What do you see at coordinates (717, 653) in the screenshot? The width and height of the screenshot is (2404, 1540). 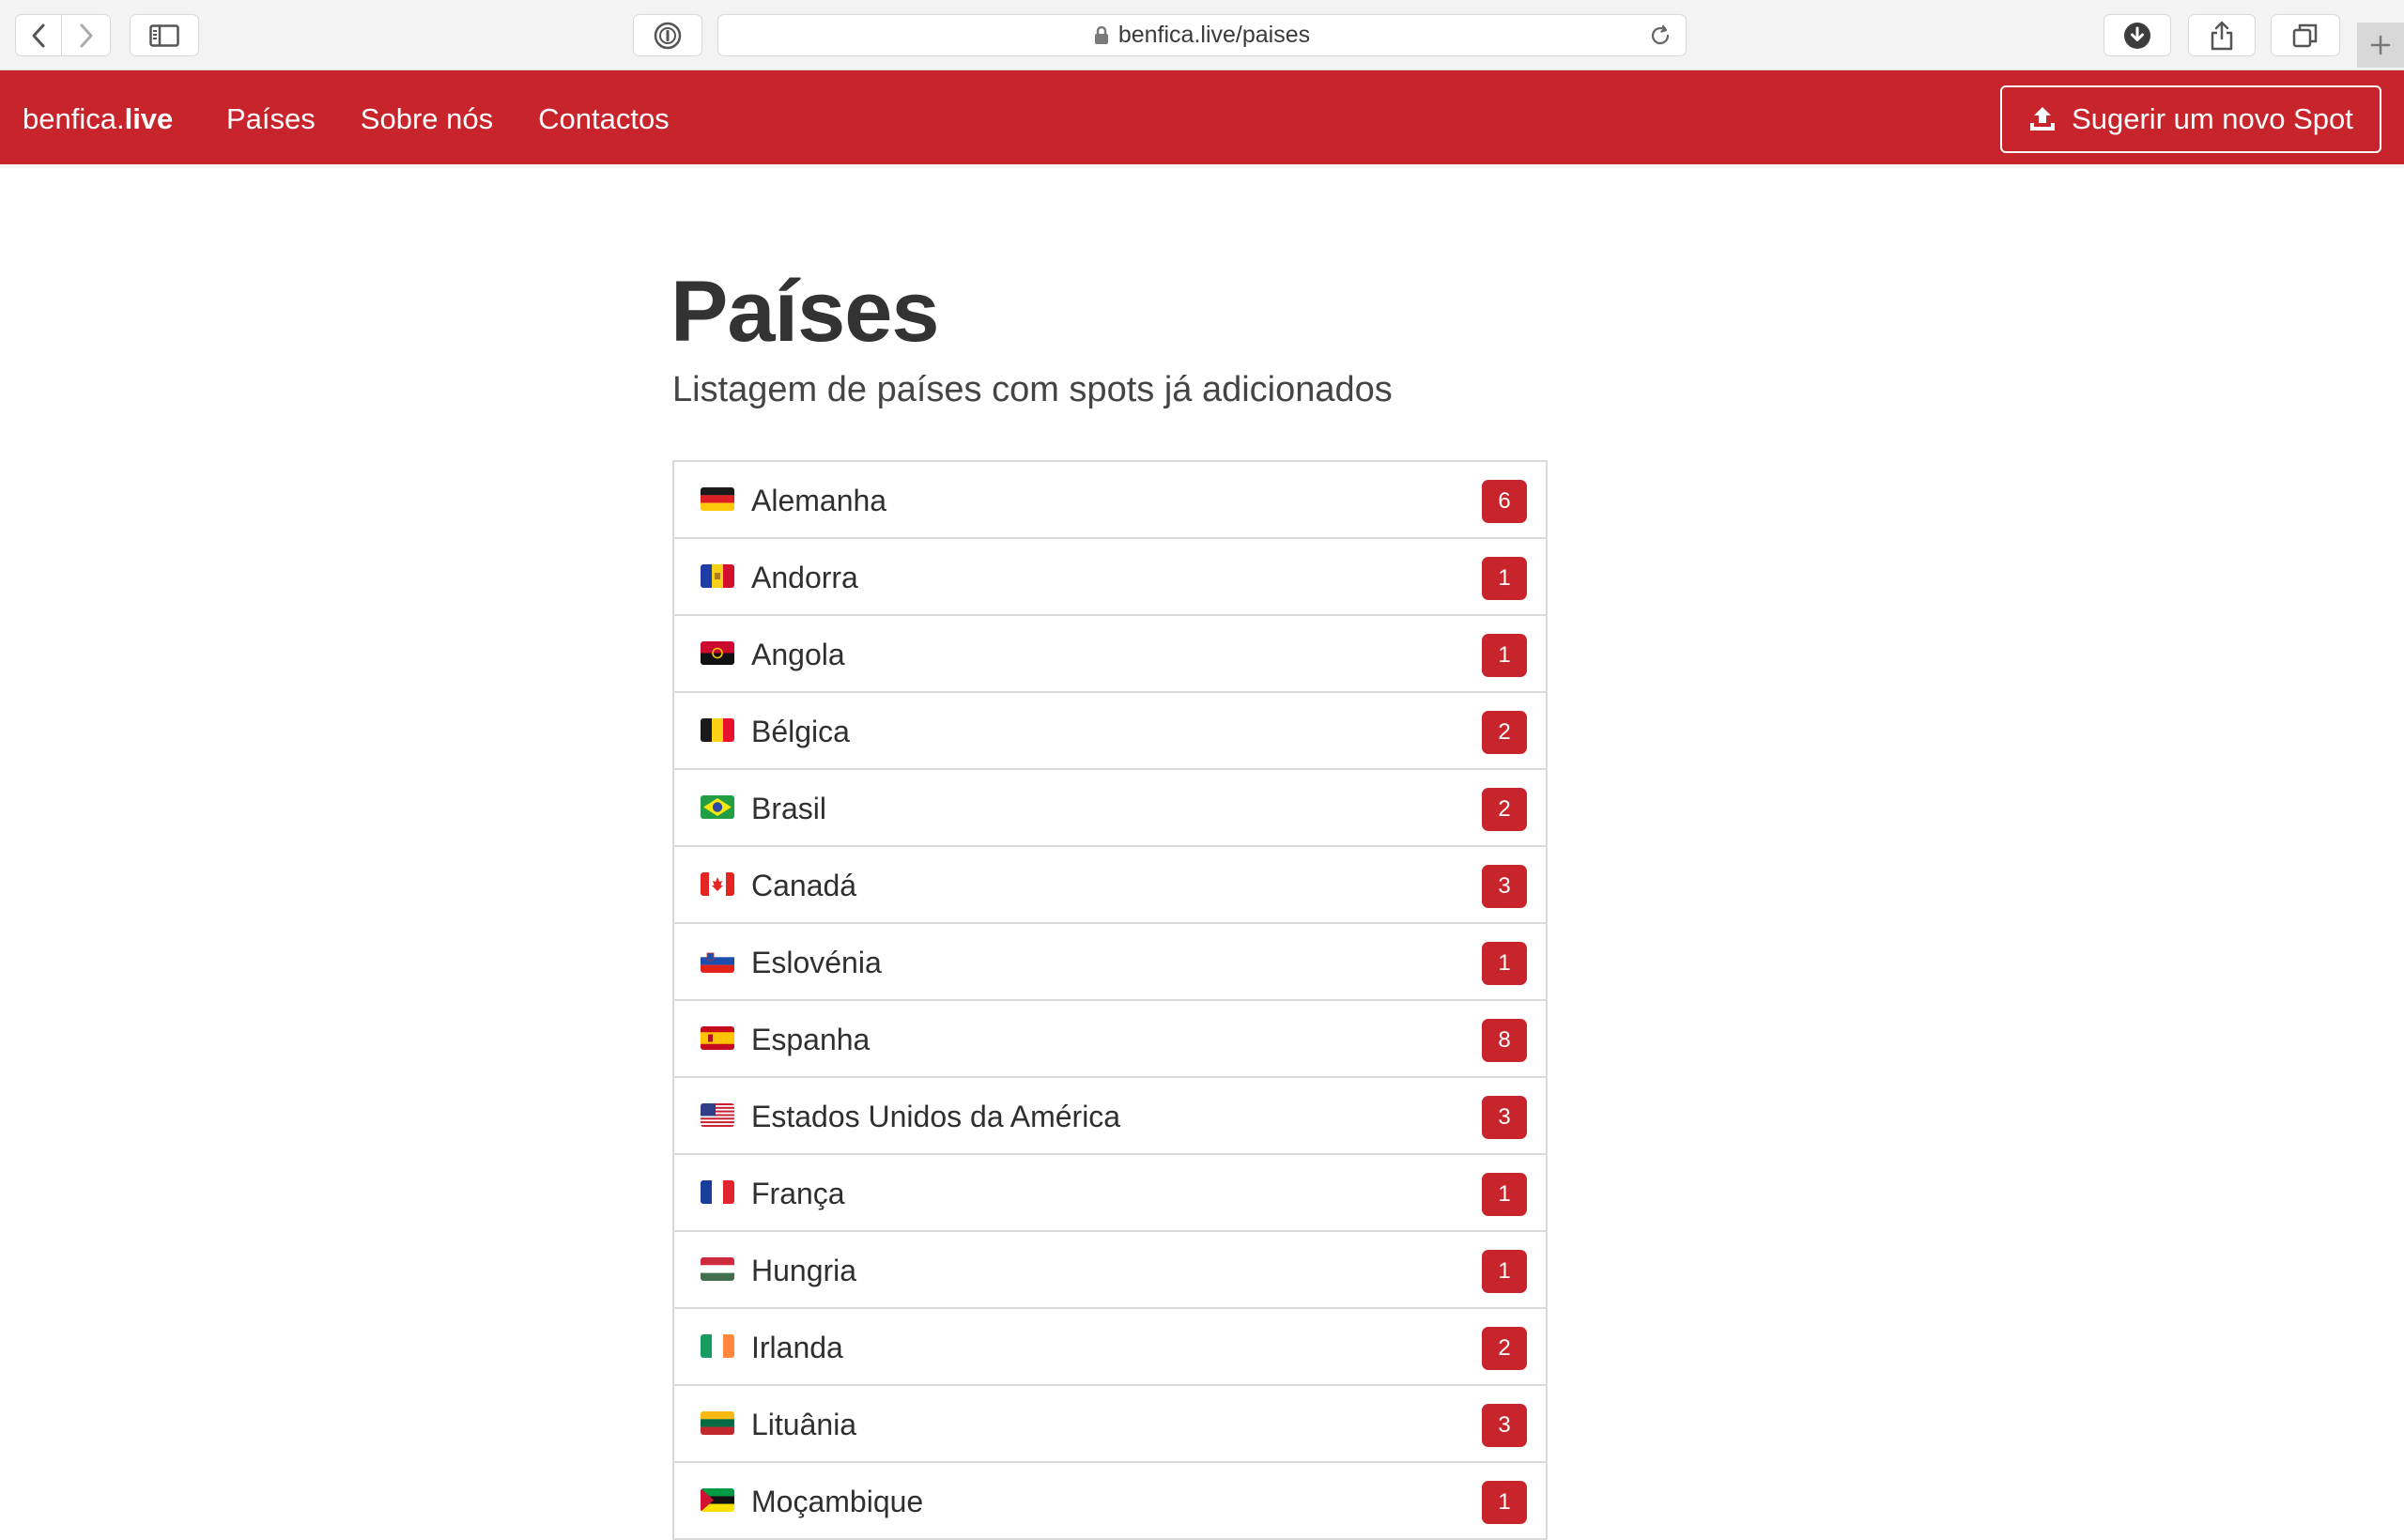 I see `angola-flag-icon` at bounding box center [717, 653].